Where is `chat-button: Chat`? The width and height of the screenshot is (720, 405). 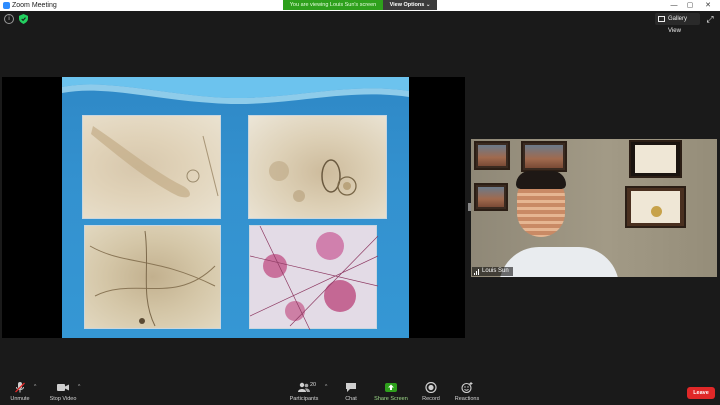 chat-button: Chat is located at coordinates (351, 391).